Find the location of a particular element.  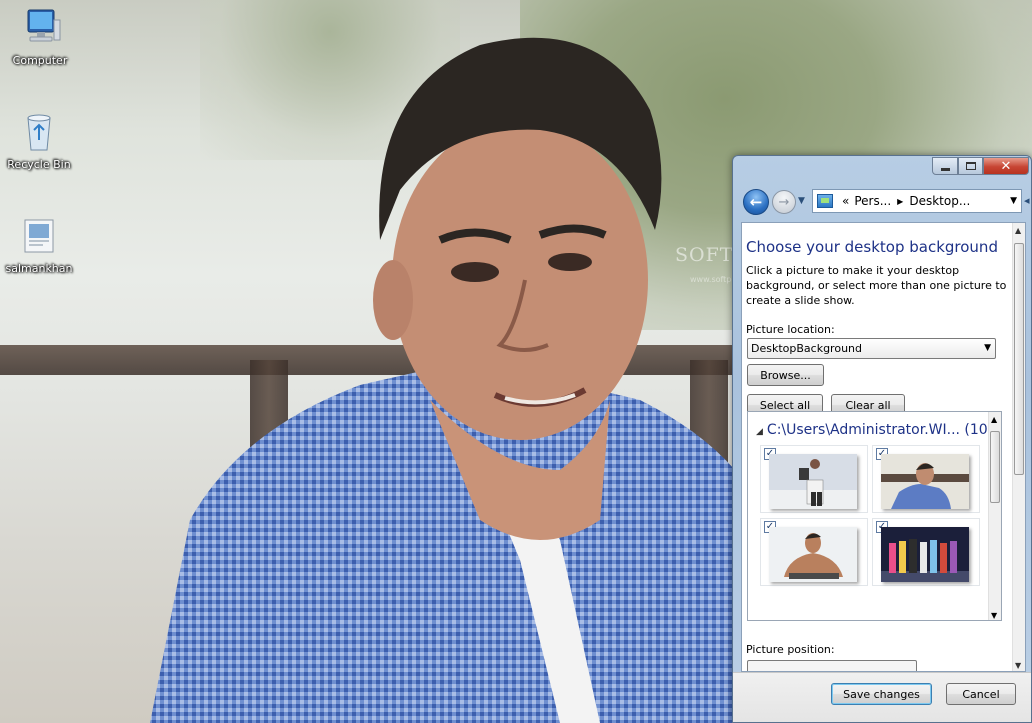

desktop-icon-computer: Computer is located at coordinates (40, 36).